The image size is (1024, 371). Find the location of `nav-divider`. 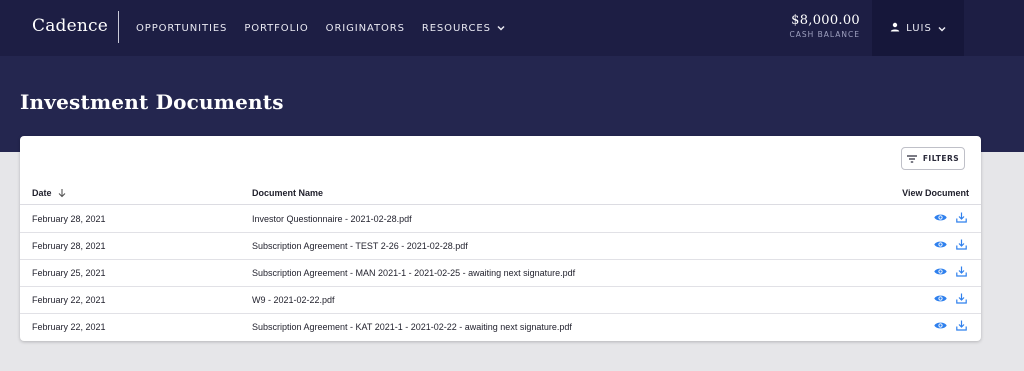

nav-divider is located at coordinates (118, 27).